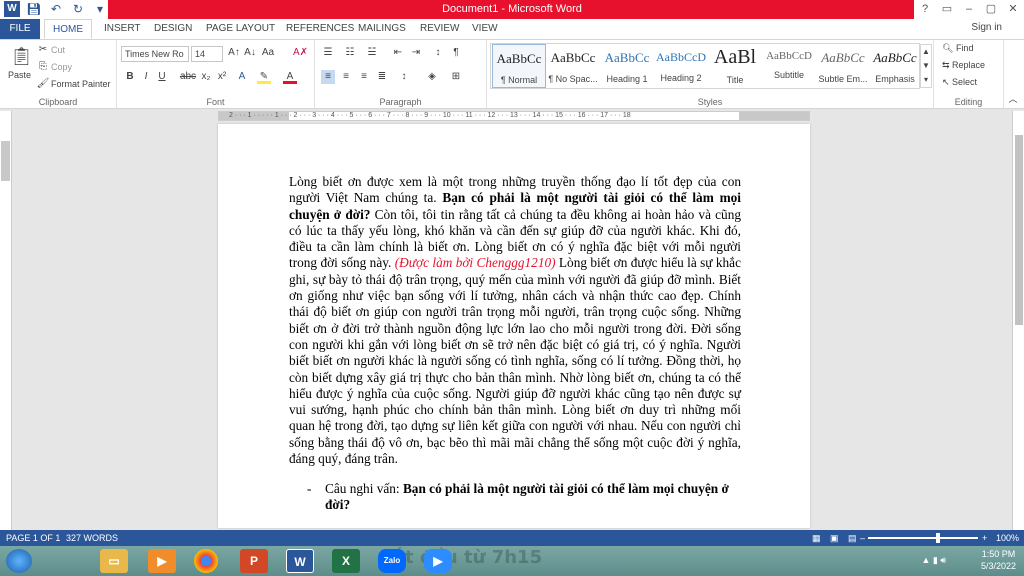  Describe the element at coordinates (328, 77) in the screenshot. I see `align-left-icon: ≡` at that location.